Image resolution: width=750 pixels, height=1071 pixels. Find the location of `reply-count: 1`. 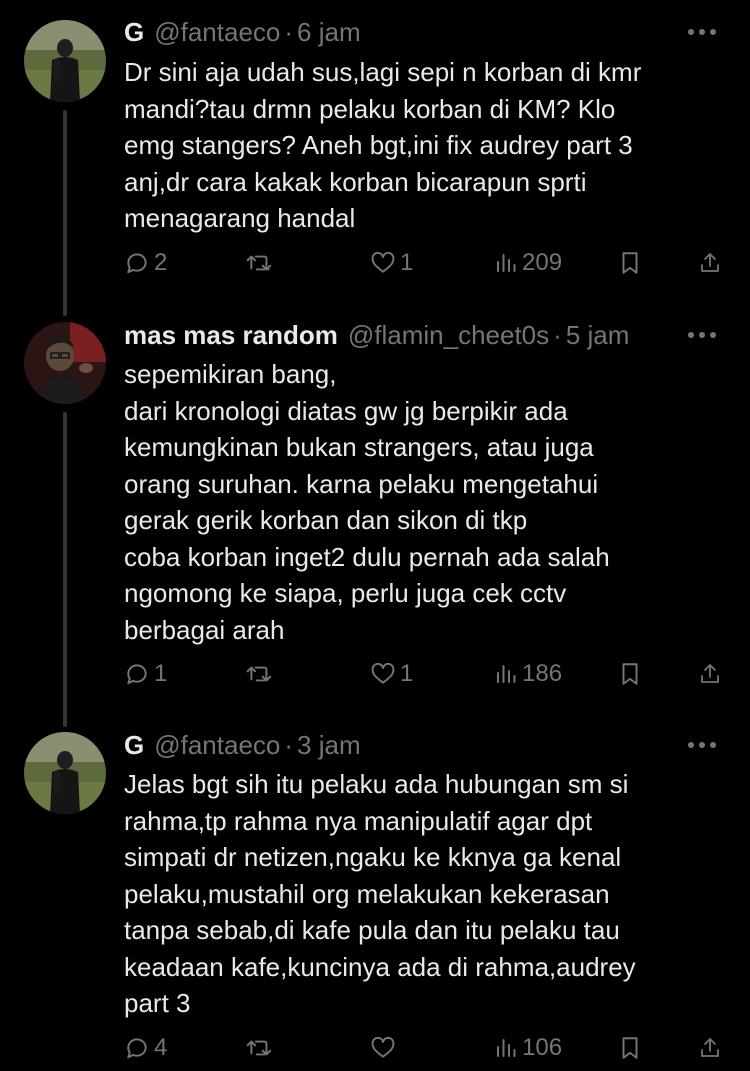

reply-count: 1 is located at coordinates (161, 673).